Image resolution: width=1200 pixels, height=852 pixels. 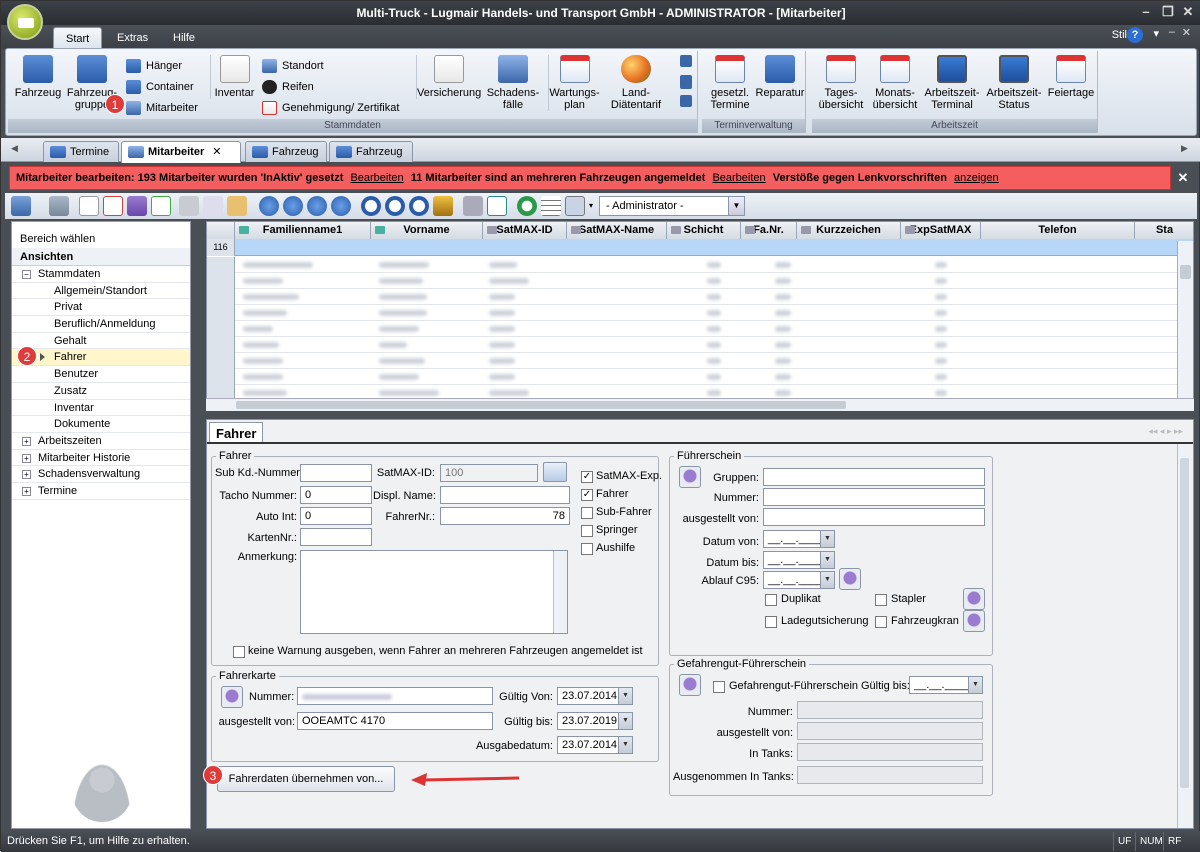 I want to click on user-select: - Administrator - ▼, so click(x=672, y=206).